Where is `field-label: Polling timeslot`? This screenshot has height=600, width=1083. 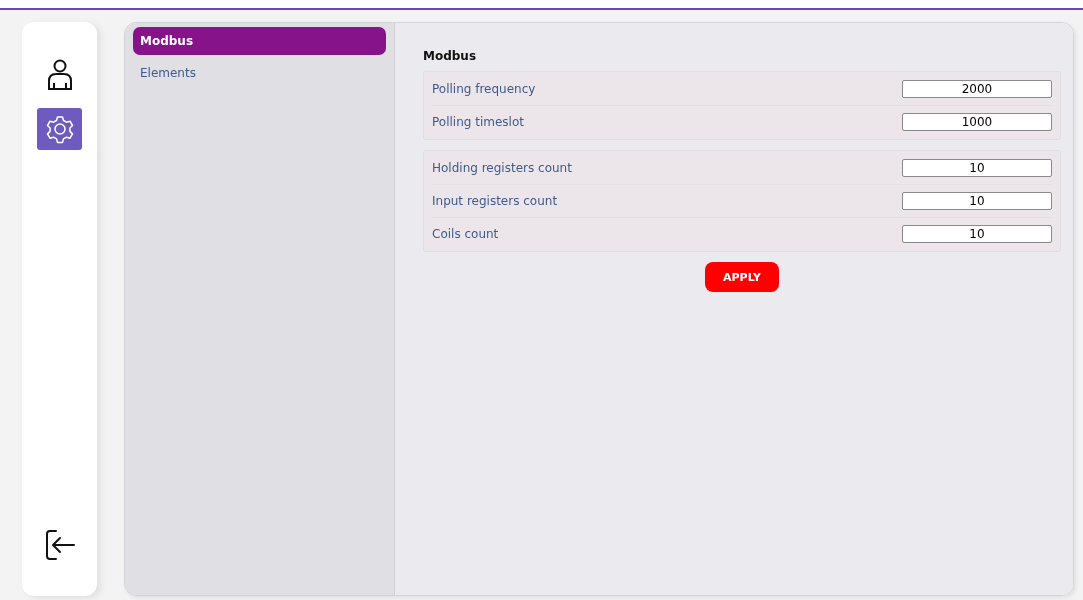
field-label: Polling timeslot is located at coordinates (478, 122).